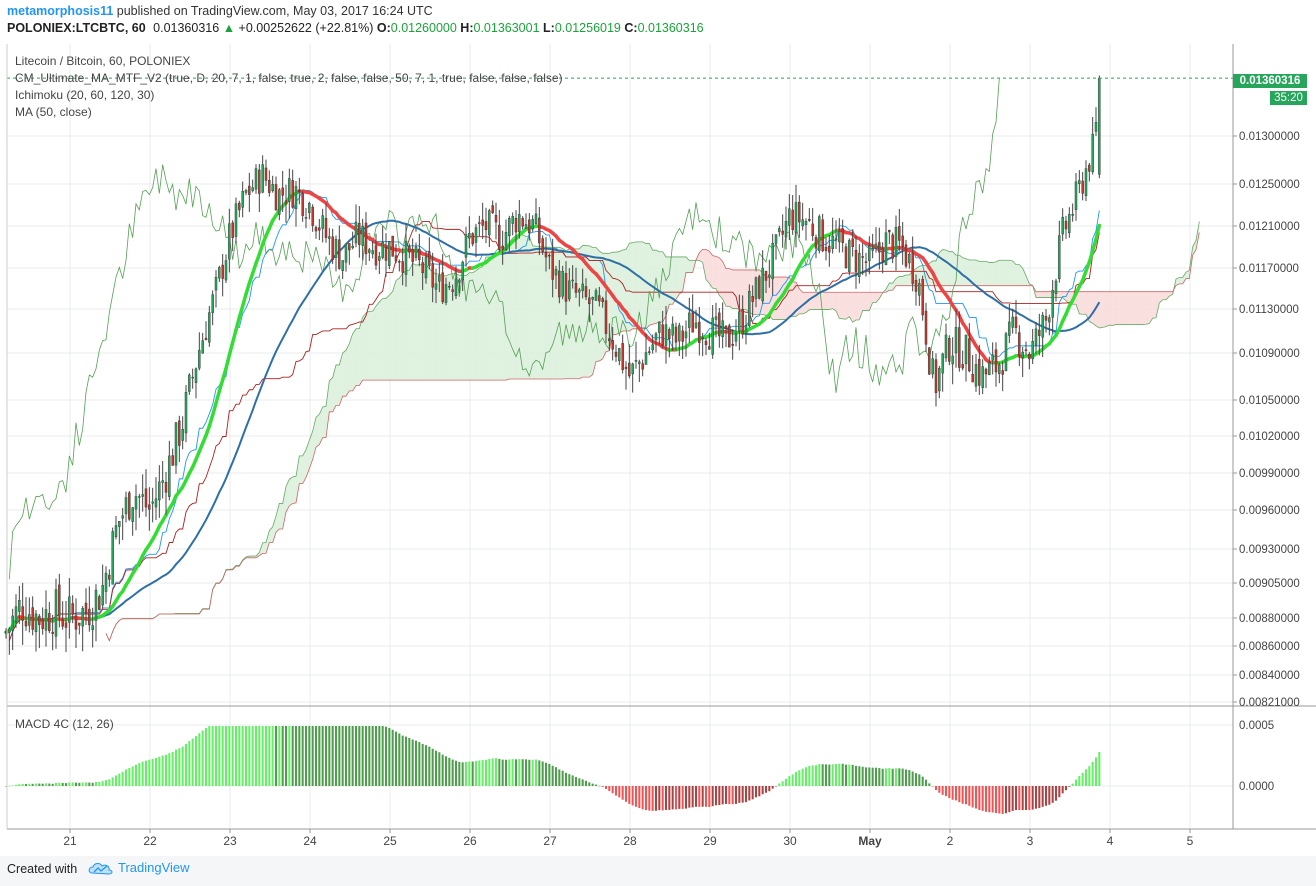 This screenshot has height=886, width=1316. I want to click on indicator-macd: MACD 4C (12, 26), so click(64, 724).